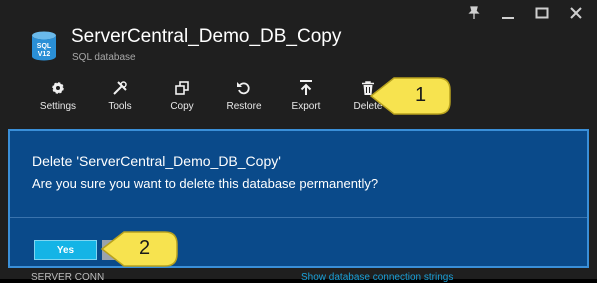 The height and width of the screenshot is (283, 597). Describe the element at coordinates (306, 97) in the screenshot. I see `export-button: Export` at that location.